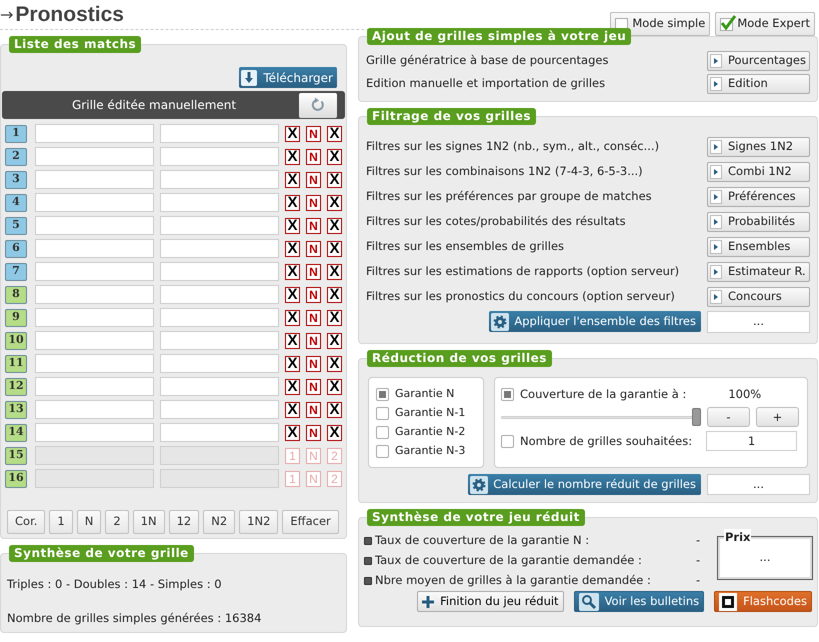 This screenshot has width=819, height=642. I want to click on action-button: Pourcentages, so click(758, 61).